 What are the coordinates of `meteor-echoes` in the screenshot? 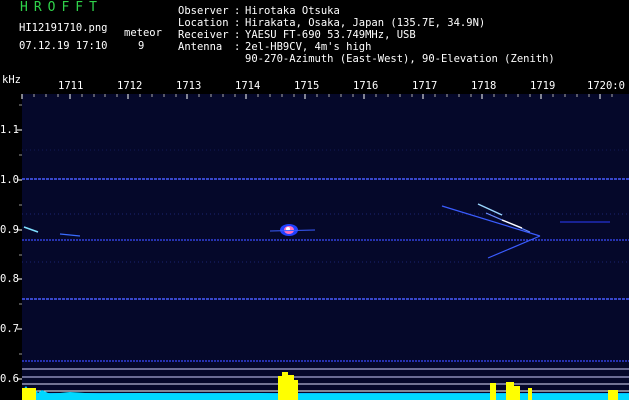 It's located at (316, 231).